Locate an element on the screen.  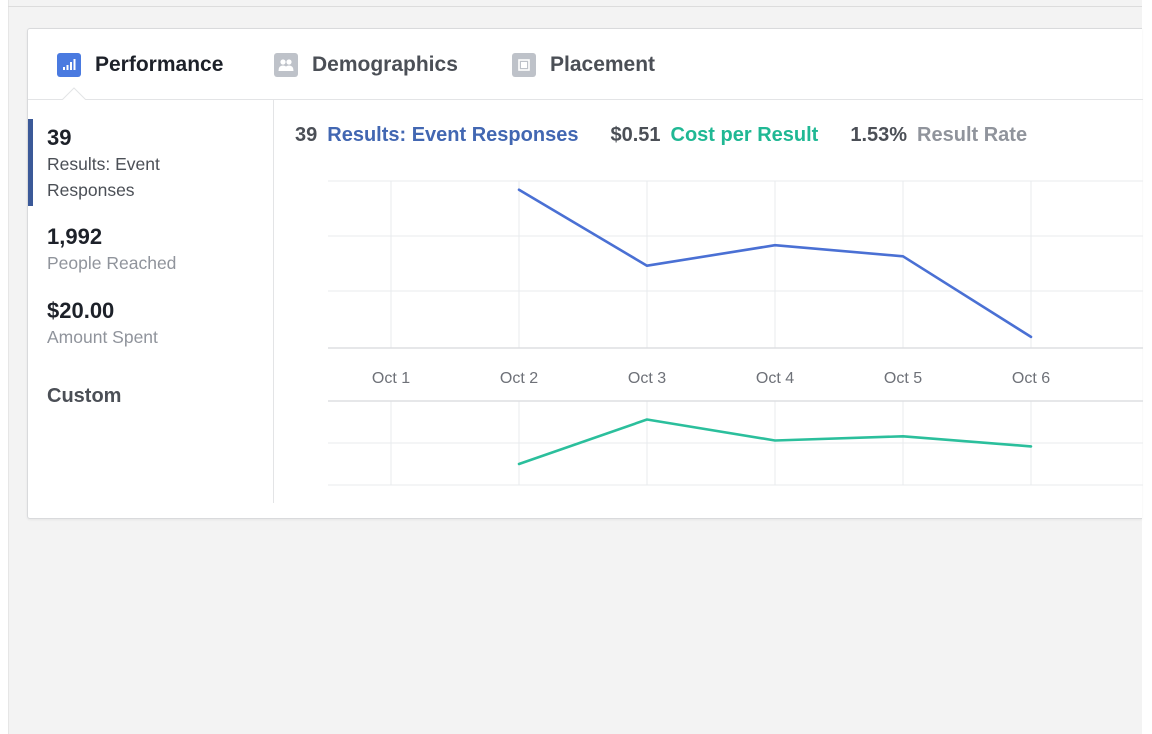
x-tick-label: Oct 3 is located at coordinates (647, 378).